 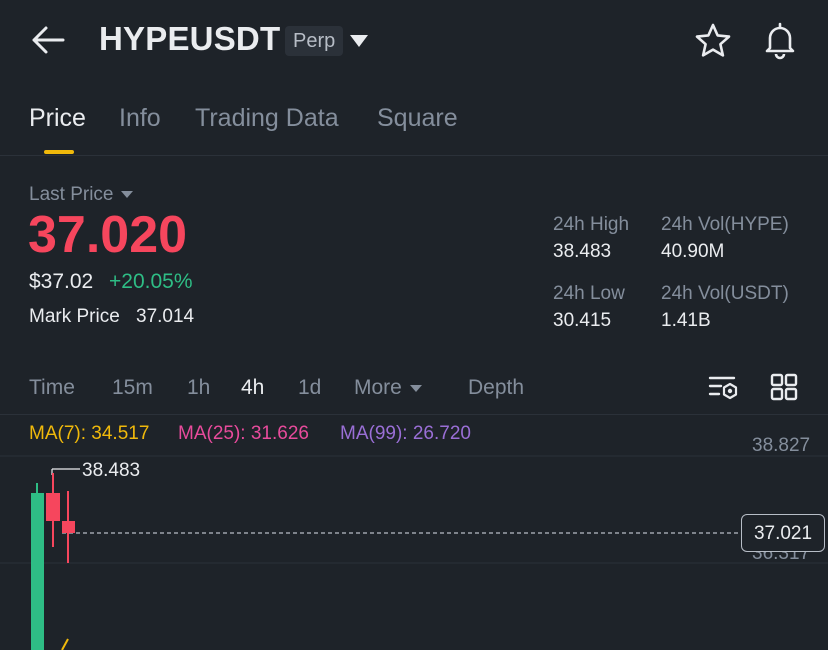 What do you see at coordinates (37, 571) in the screenshot?
I see `candle-up` at bounding box center [37, 571].